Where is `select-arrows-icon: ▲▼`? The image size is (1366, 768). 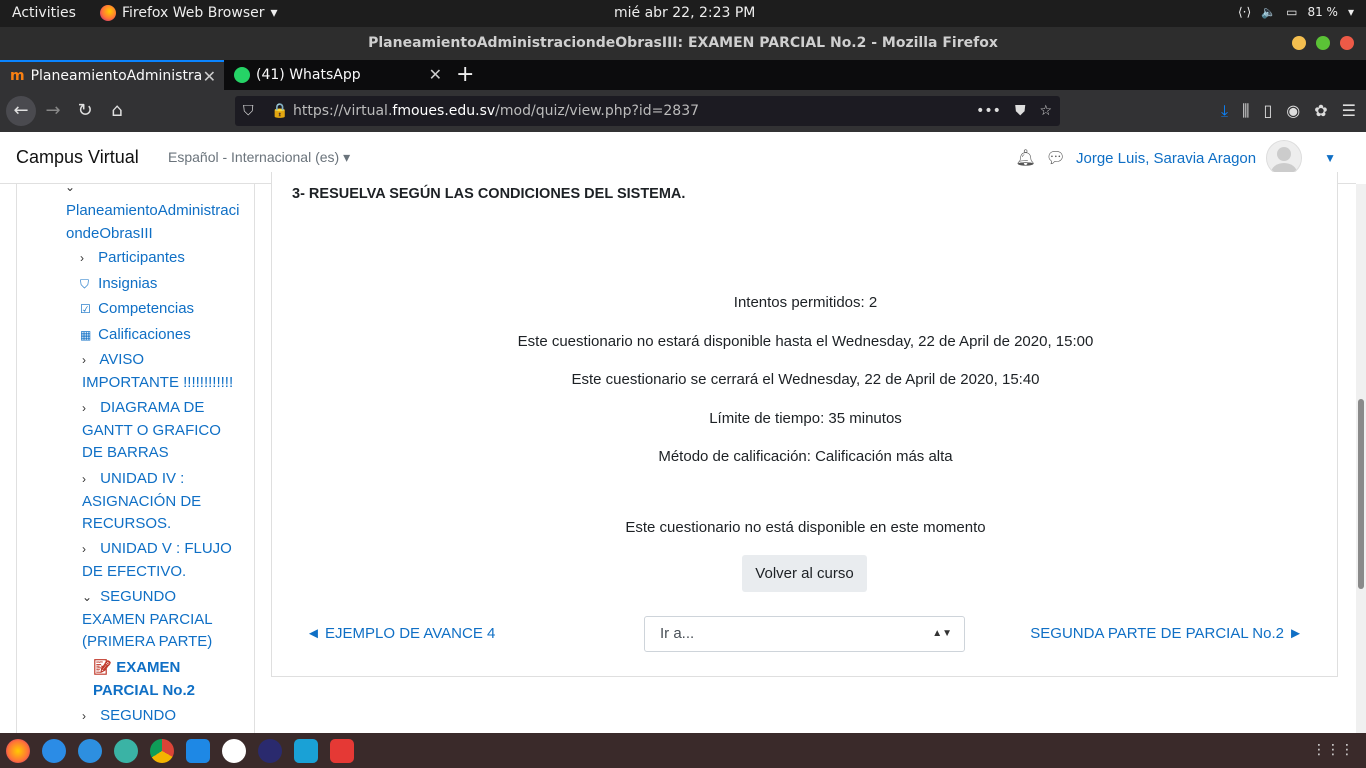 select-arrows-icon: ▲▼ is located at coordinates (942, 633).